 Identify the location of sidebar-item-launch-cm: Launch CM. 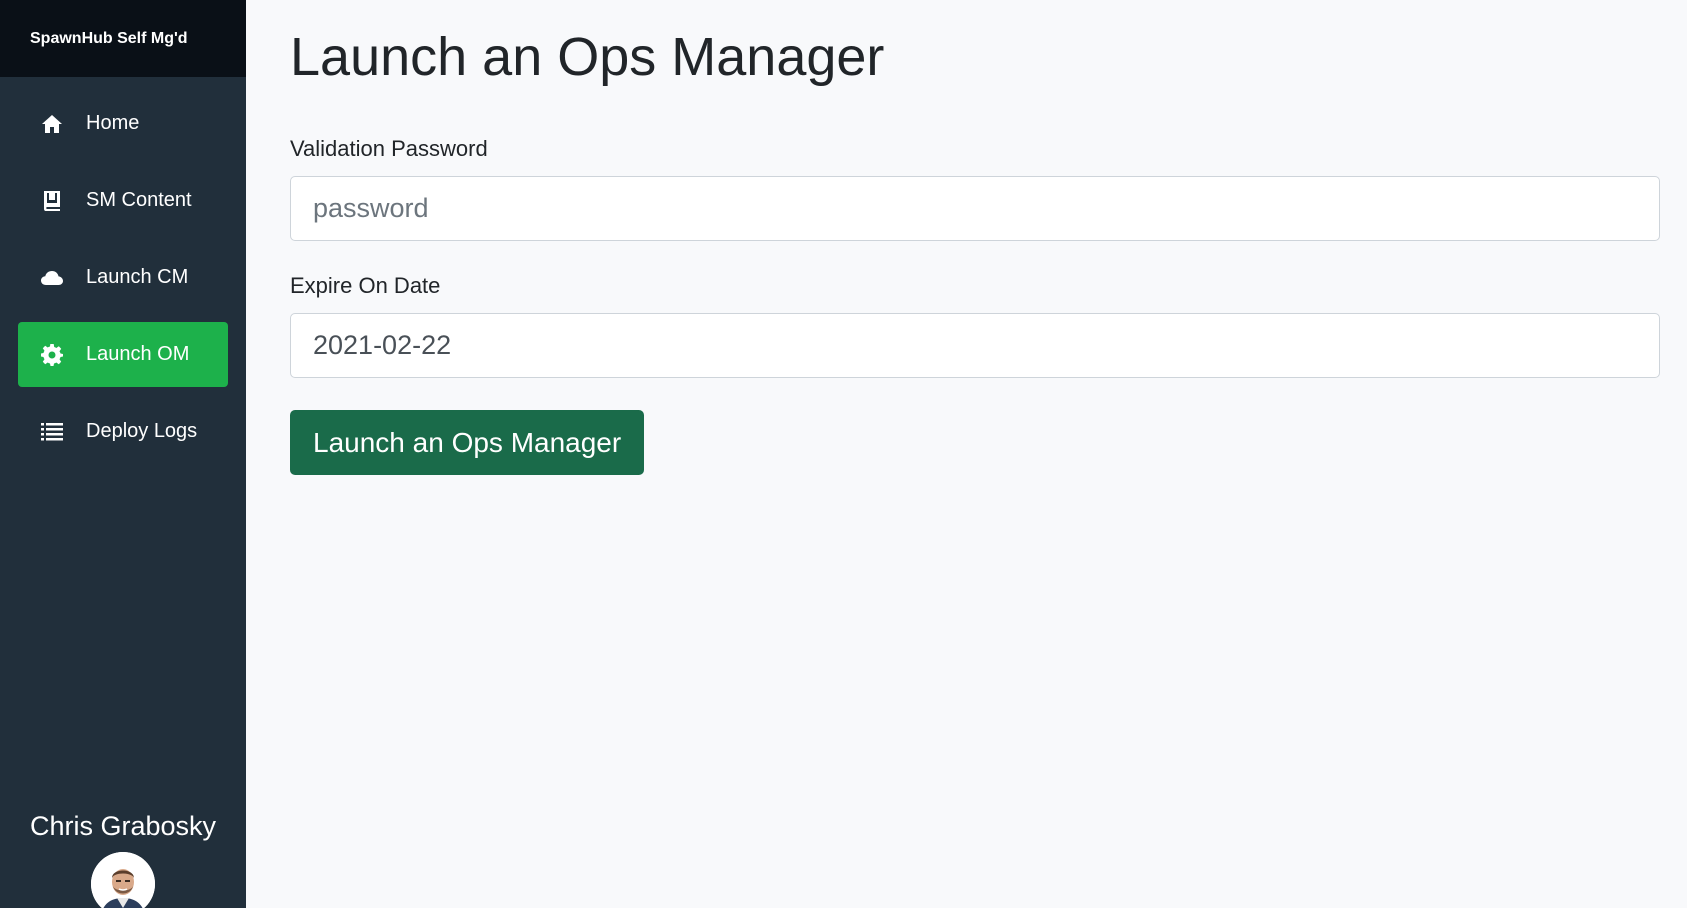
(123, 277).